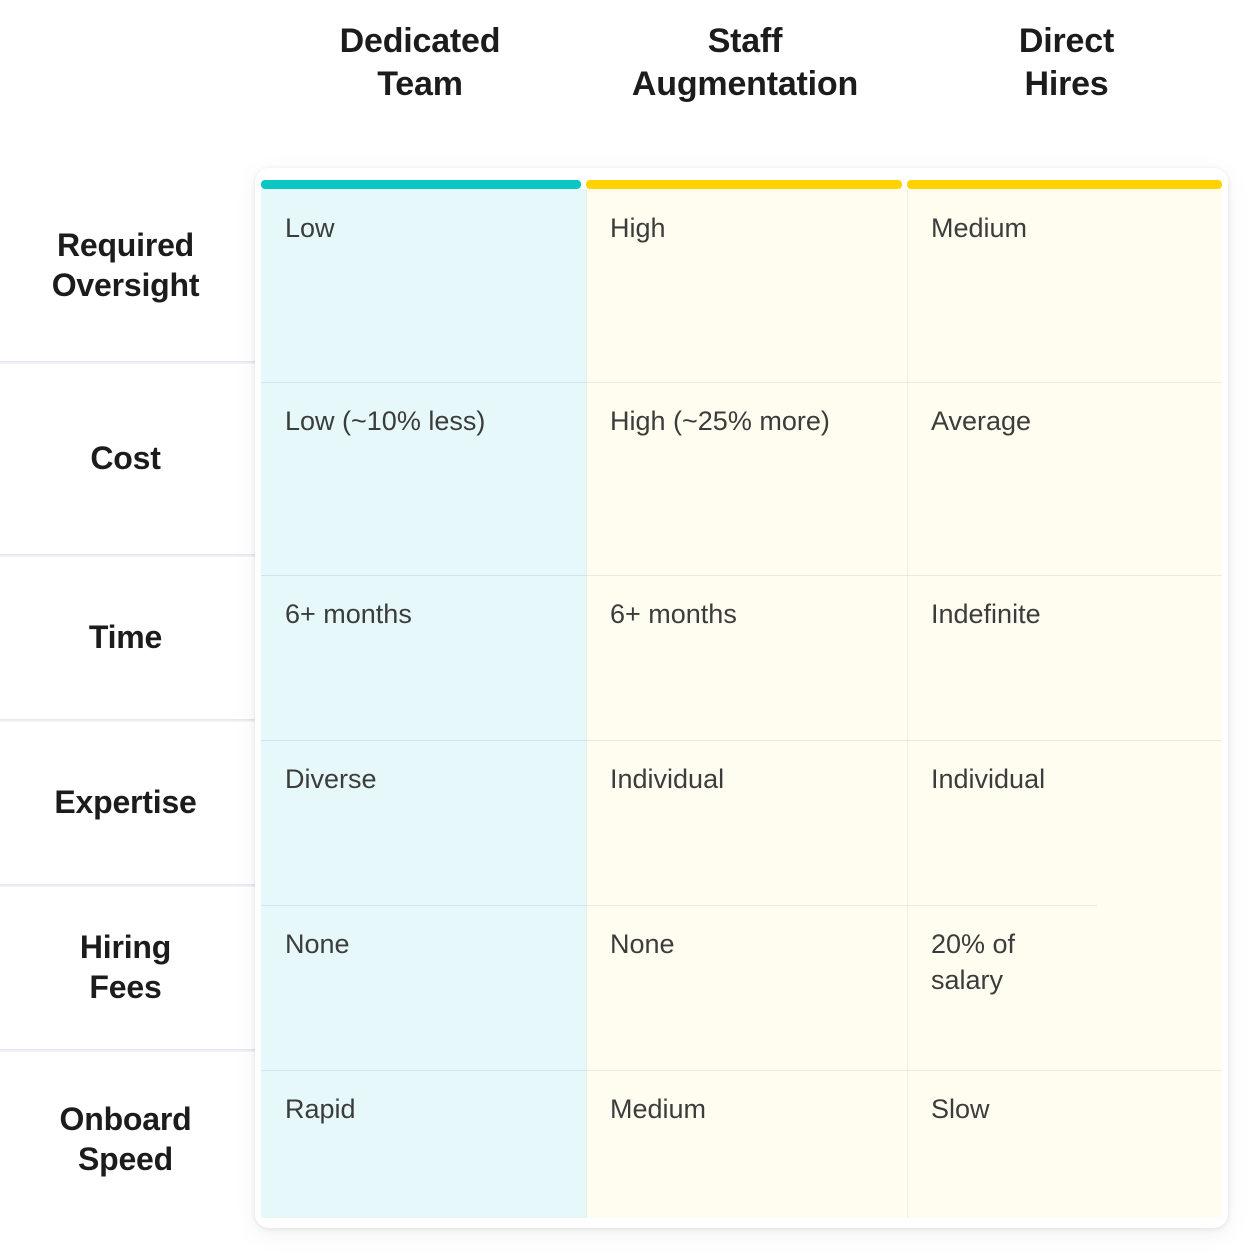 This screenshot has height=1260, width=1260. Describe the element at coordinates (125, 284) in the screenshot. I see `row-label-line2: Oversight` at that location.